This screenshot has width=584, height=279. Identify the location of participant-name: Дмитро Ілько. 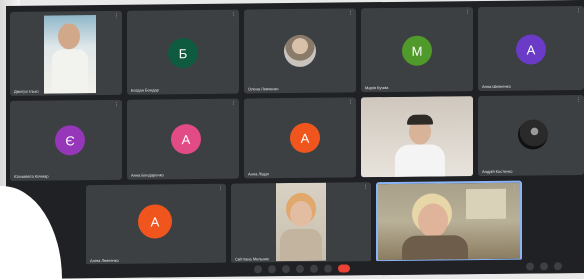
(26, 91).